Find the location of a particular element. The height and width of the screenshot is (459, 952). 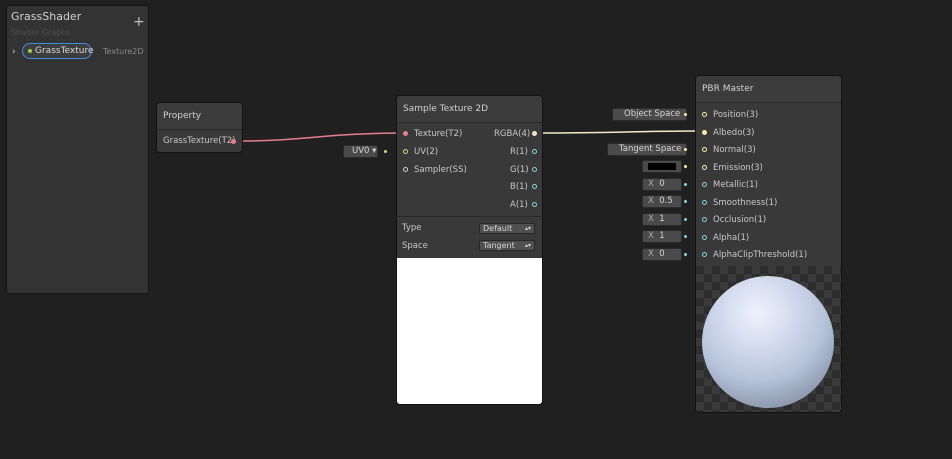

normal-port-label: Normal(3) is located at coordinates (734, 150).